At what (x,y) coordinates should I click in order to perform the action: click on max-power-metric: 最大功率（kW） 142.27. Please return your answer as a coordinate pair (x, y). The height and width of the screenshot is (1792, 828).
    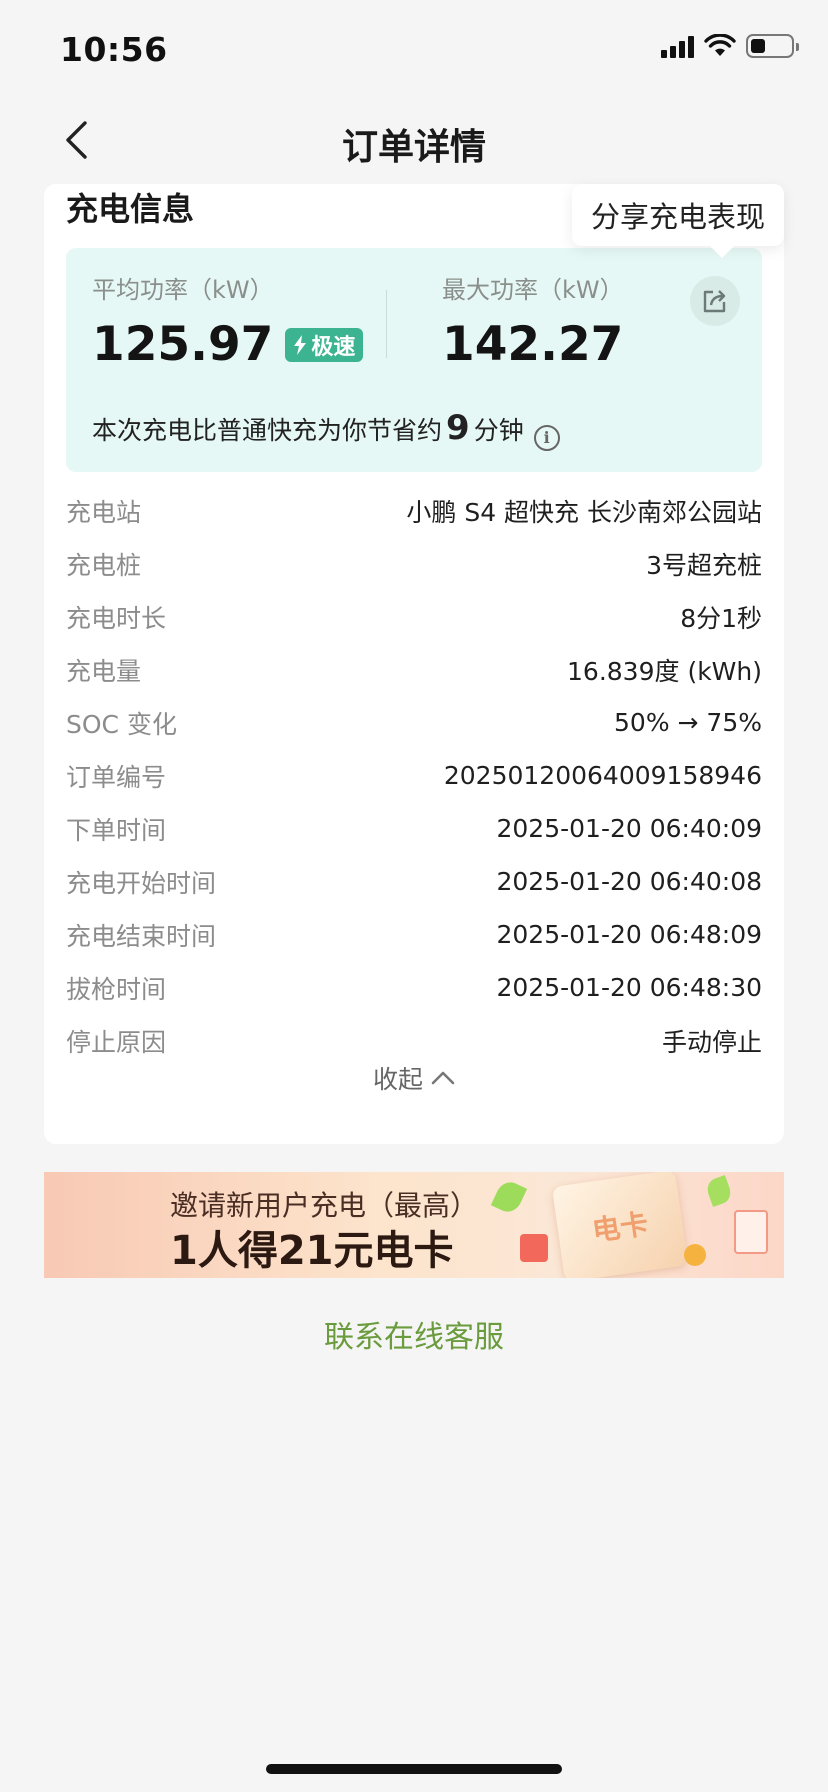
    Looking at the image, I should click on (533, 321).